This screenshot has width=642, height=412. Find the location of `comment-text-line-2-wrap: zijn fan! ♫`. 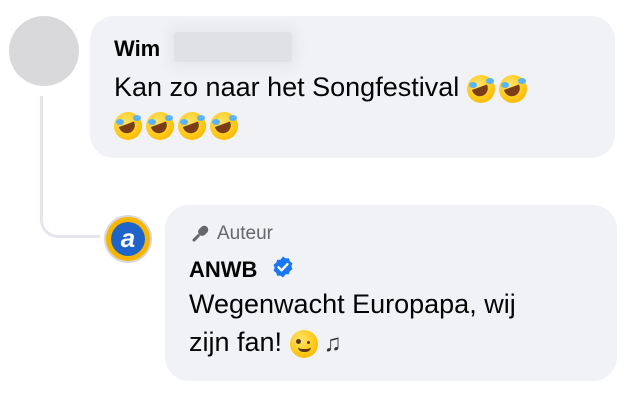

comment-text-line-2-wrap: zijn fan! ♫ is located at coordinates (352, 343).